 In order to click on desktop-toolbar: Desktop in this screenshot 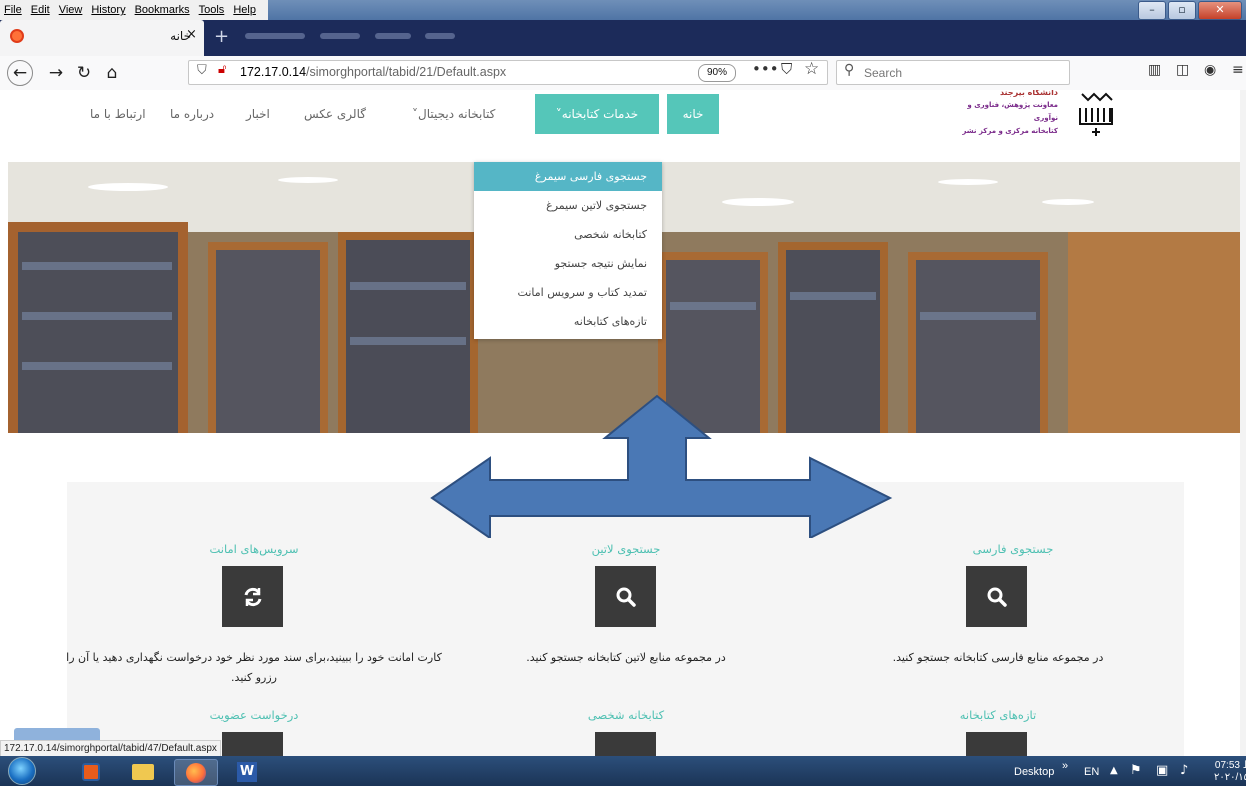, I will do `click(1034, 772)`.